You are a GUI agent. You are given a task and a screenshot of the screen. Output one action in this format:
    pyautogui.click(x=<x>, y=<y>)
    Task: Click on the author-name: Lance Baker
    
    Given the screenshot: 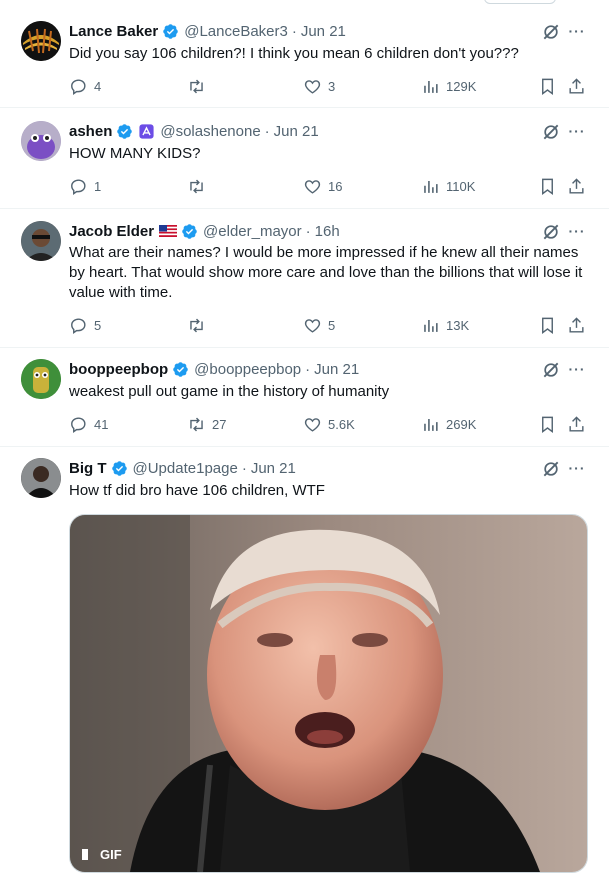 What is the action you would take?
    pyautogui.click(x=113, y=31)
    